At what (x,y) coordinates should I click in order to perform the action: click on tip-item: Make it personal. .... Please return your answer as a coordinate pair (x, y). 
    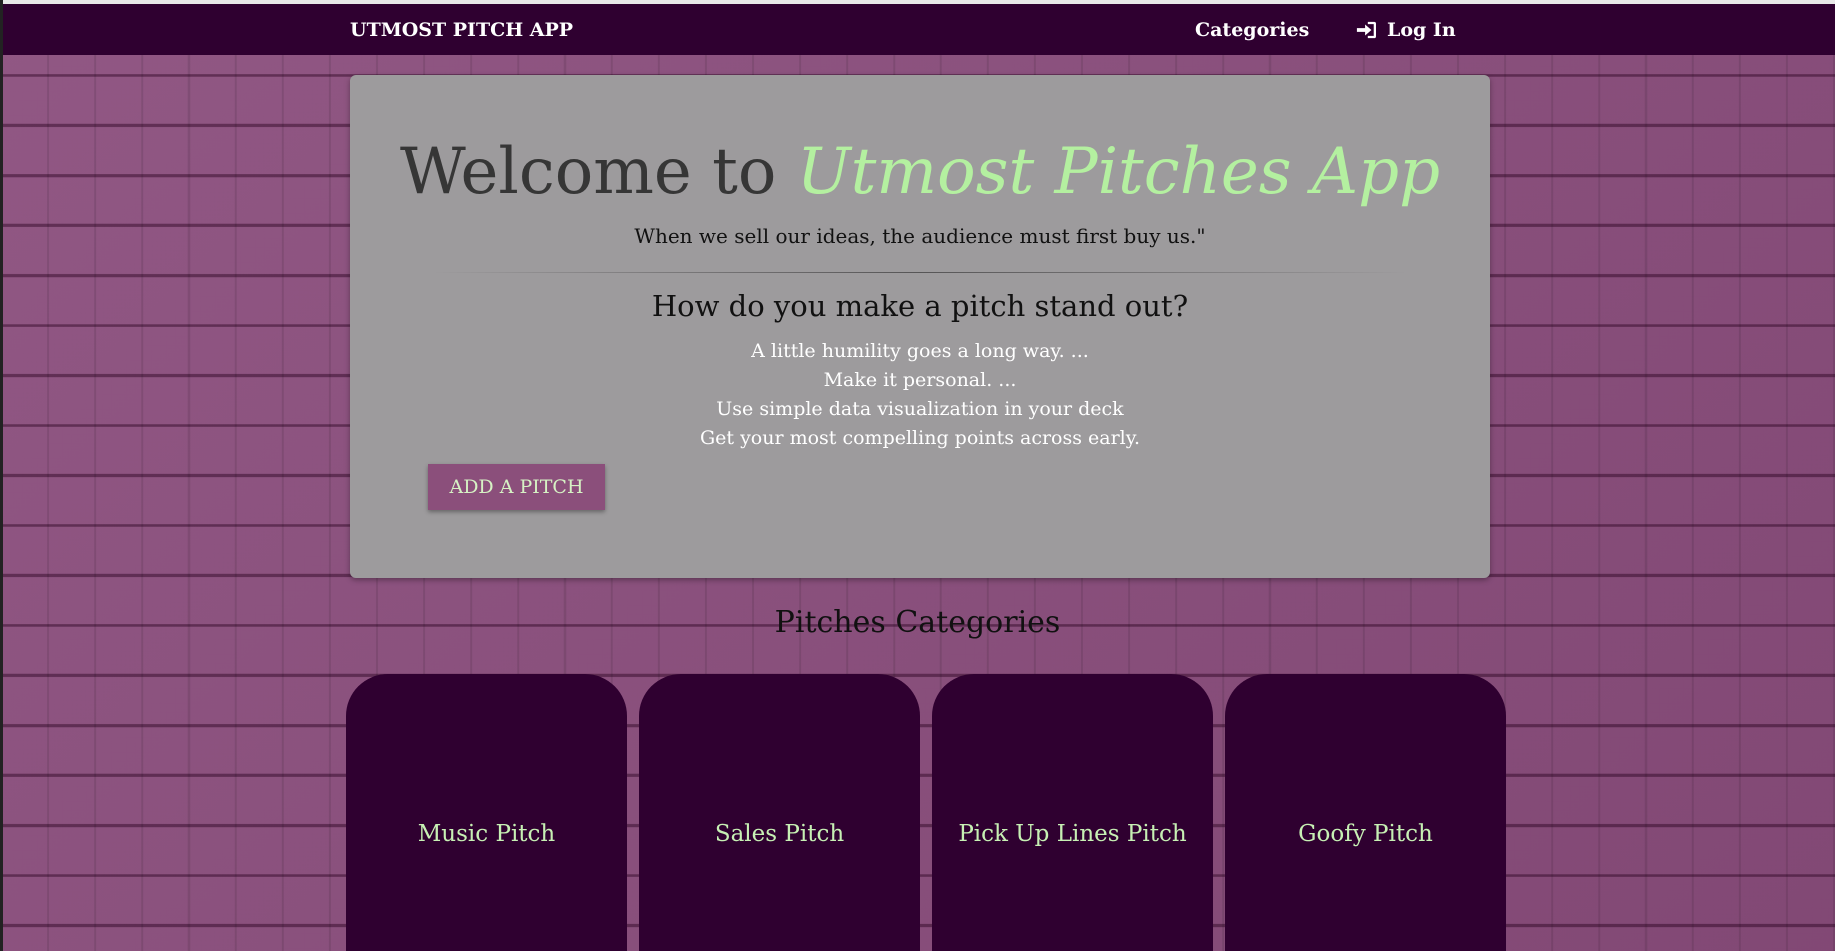
    Looking at the image, I should click on (920, 380).